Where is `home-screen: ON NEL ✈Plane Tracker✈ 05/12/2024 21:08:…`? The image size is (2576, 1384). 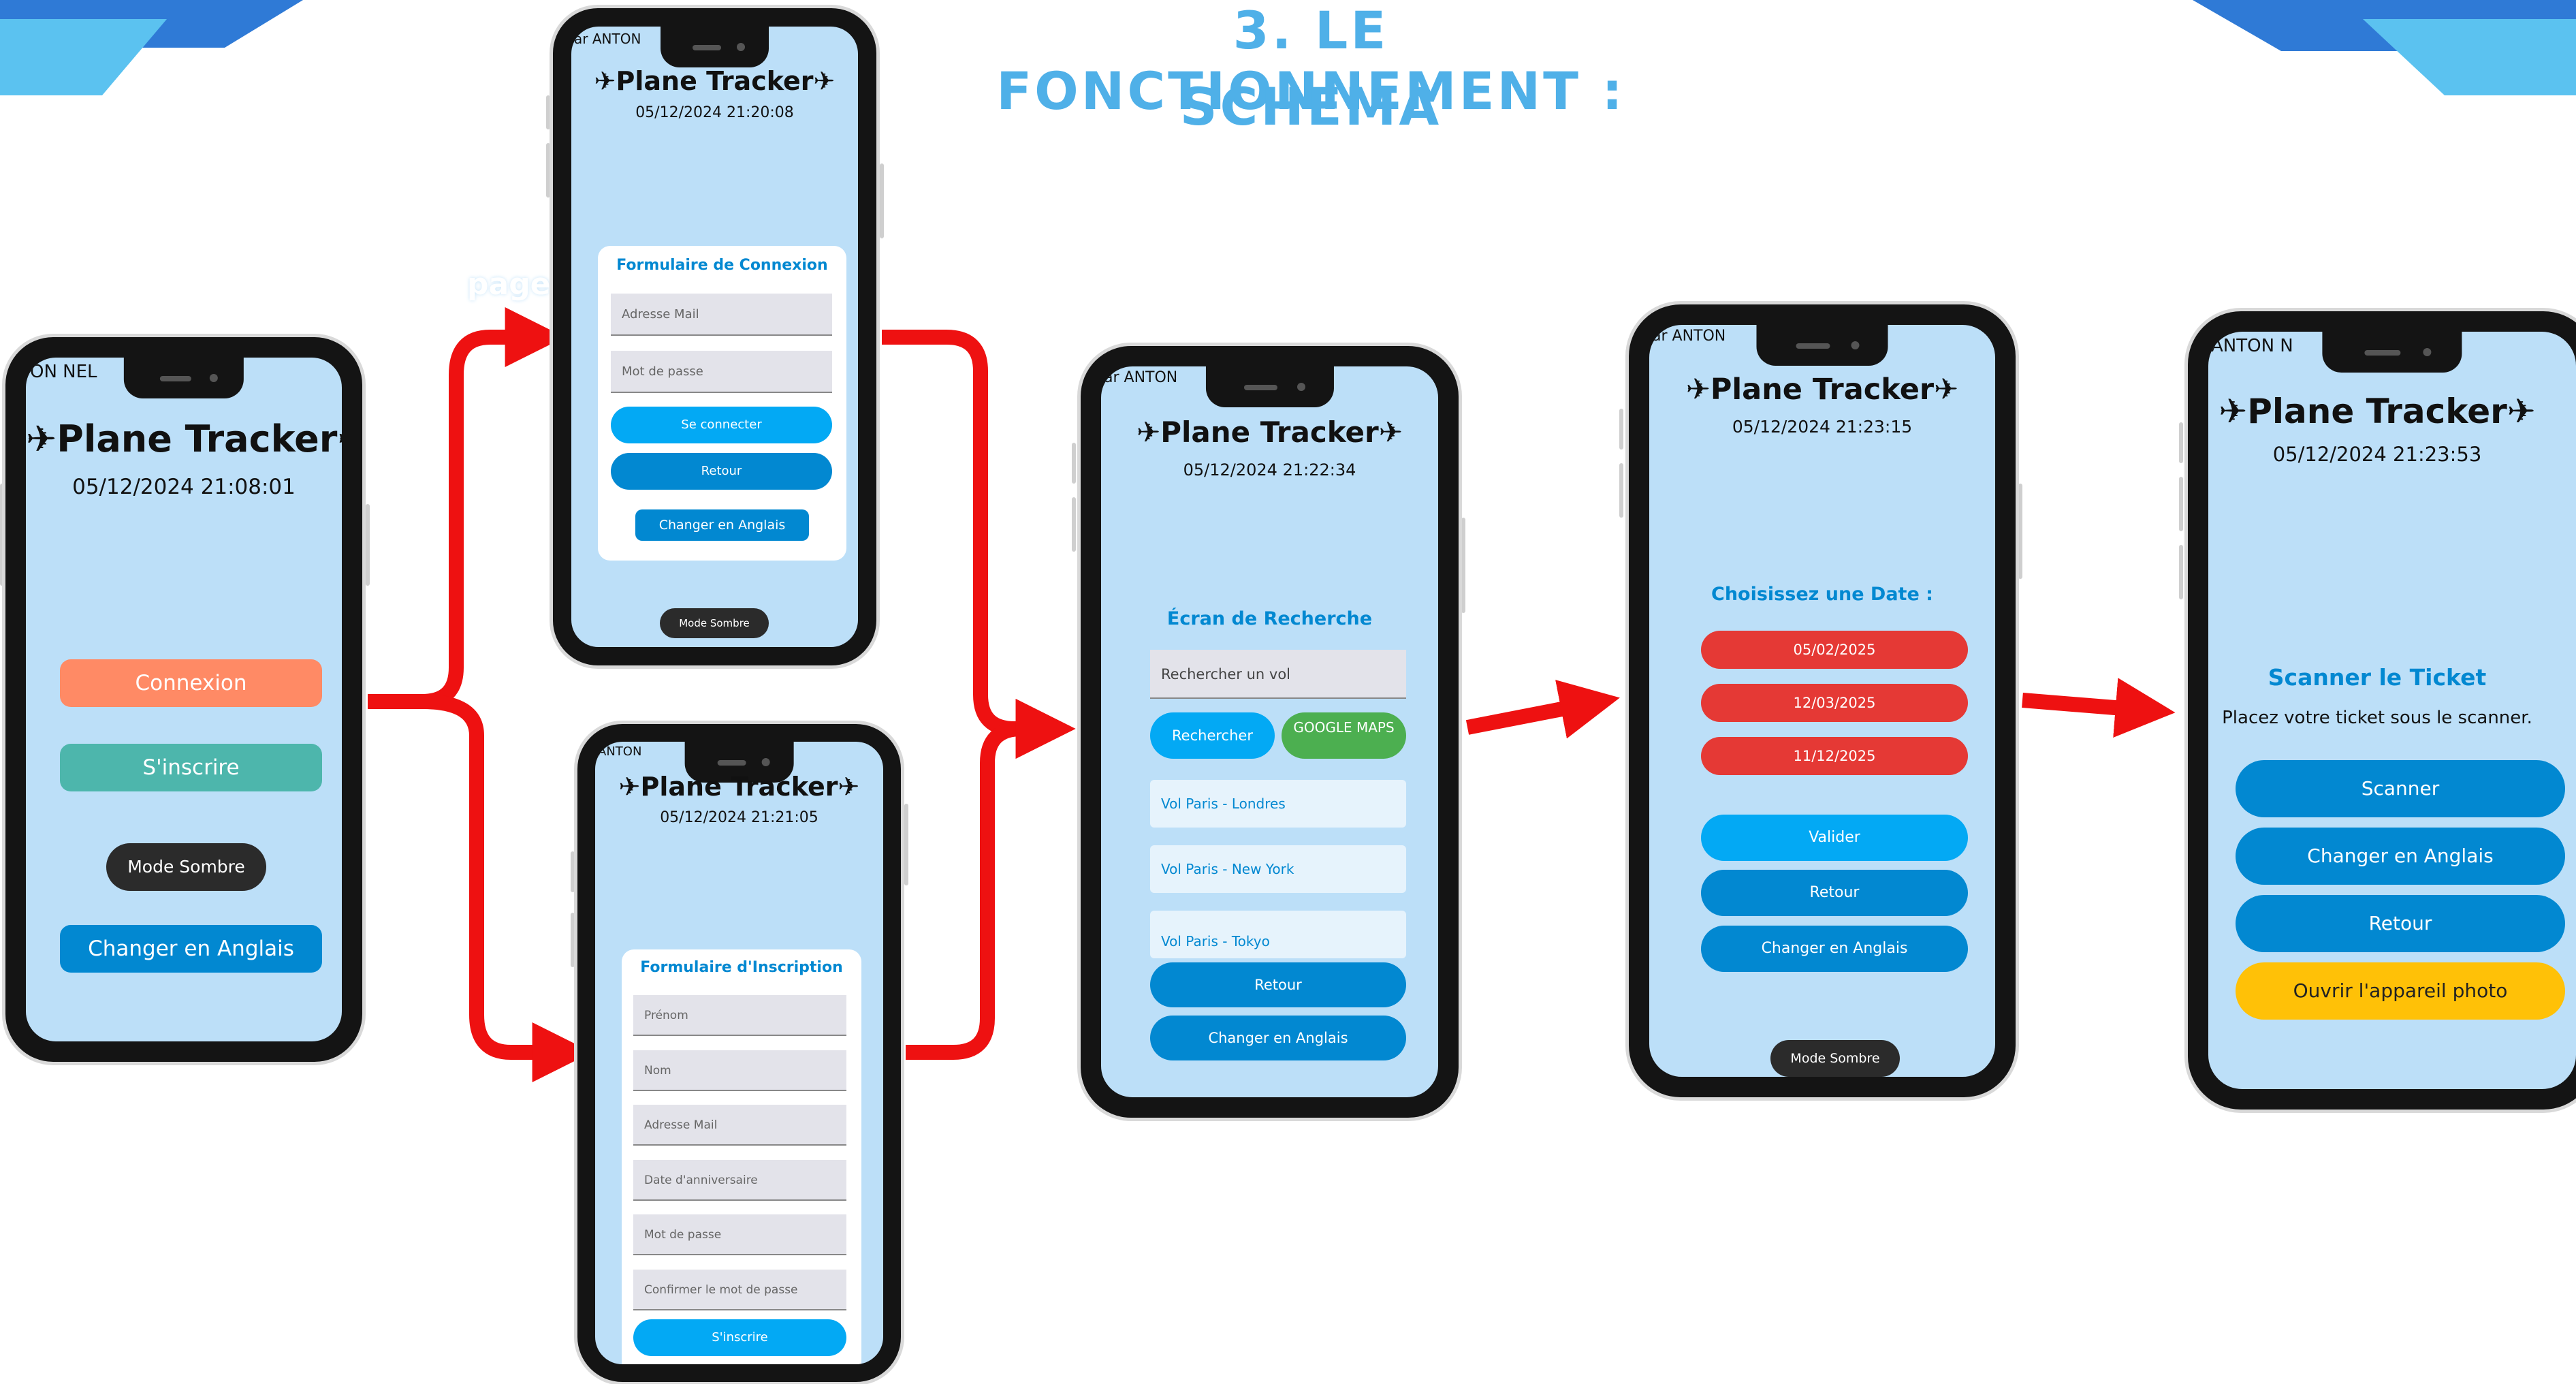 home-screen: ON NEL ✈Plane Tracker✈ 05/12/2024 21:08:… is located at coordinates (184, 700).